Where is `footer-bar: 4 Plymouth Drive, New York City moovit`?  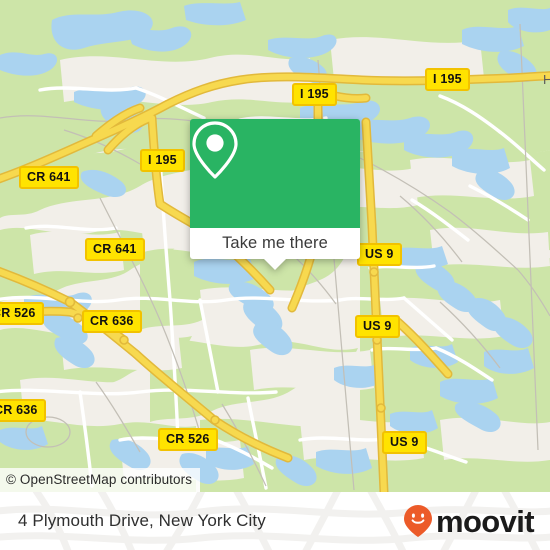
footer-bar: 4 Plymouth Drive, New York City moovit is located at coordinates (275, 521).